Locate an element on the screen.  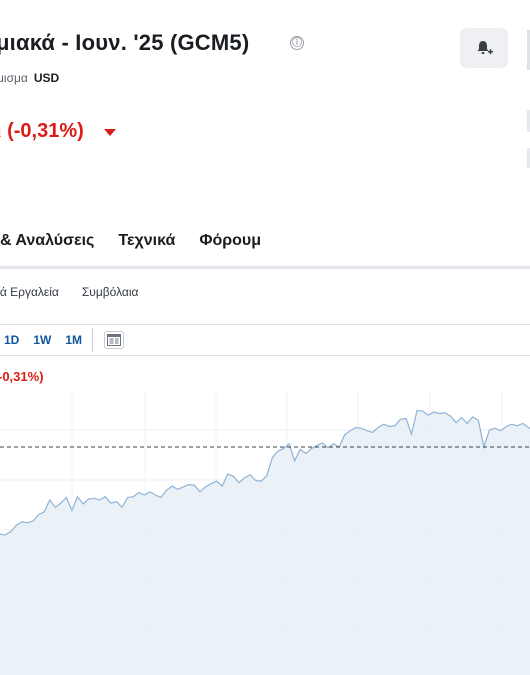
period-1m: 1M is located at coordinates (73, 340).